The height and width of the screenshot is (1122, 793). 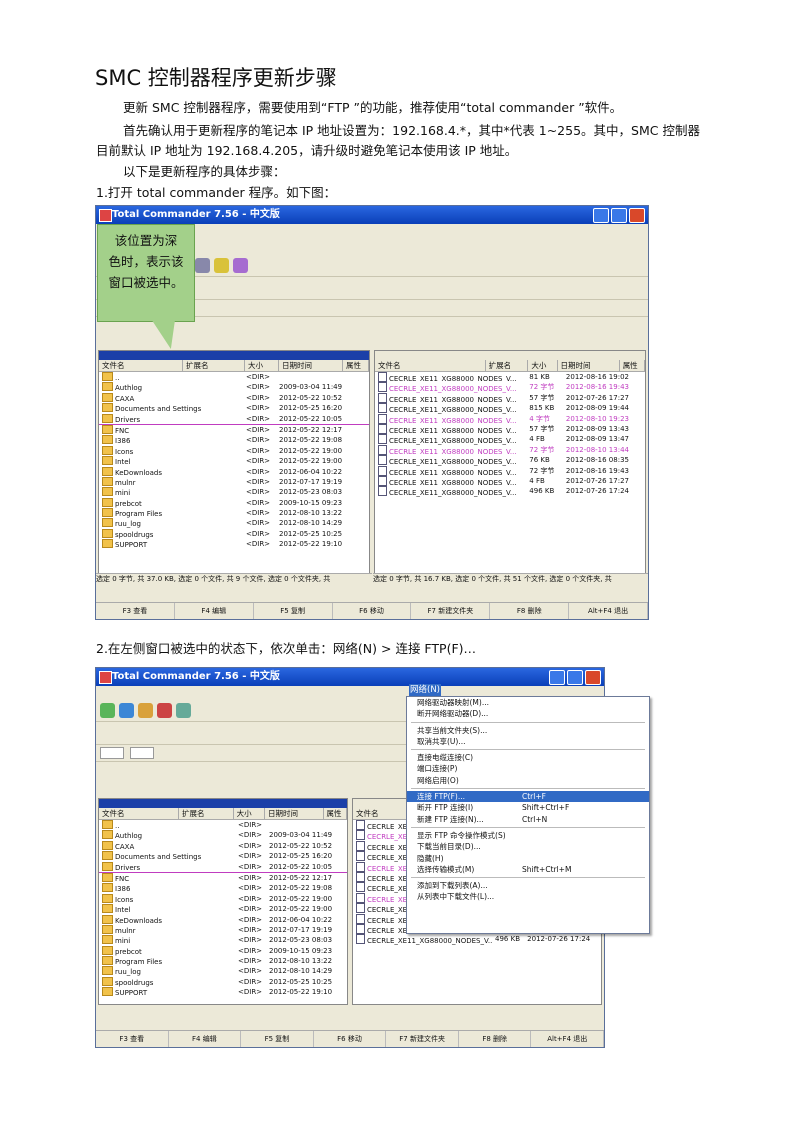 I want to click on network-menu: 网络(N), so click(x=425, y=690).